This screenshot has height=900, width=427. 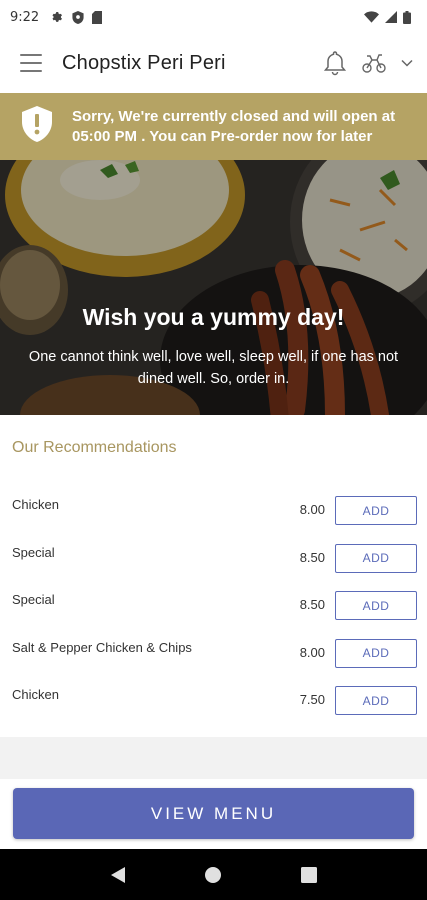 I want to click on hero-title: Wish you a yummy day!, so click(x=213, y=317).